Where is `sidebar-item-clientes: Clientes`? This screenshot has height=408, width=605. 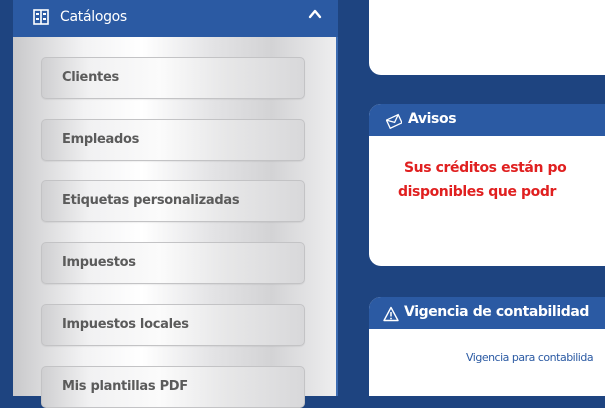
sidebar-item-clientes: Clientes is located at coordinates (173, 78).